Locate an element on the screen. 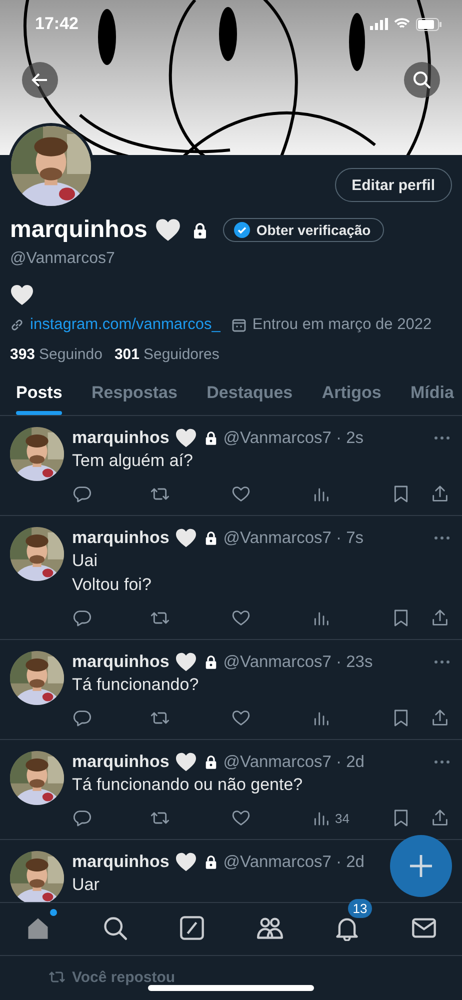 The height and width of the screenshot is (1000, 462). verified-badge-icon is located at coordinates (242, 230).